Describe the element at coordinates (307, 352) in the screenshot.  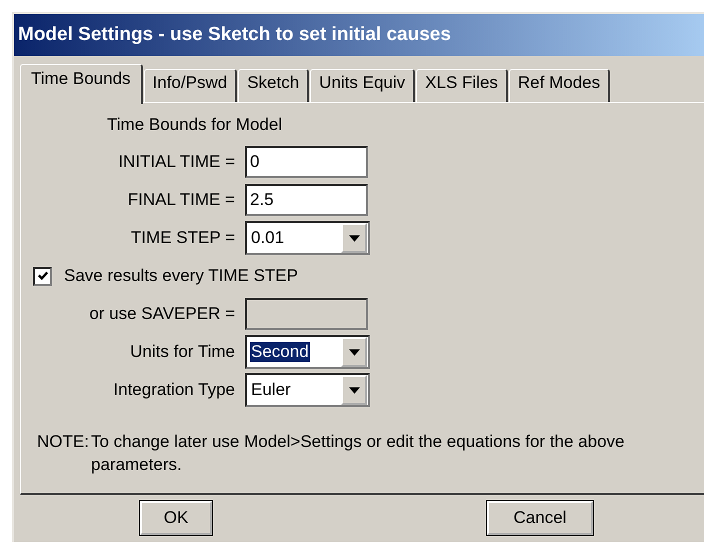
I see `dropdown: Second` at that location.